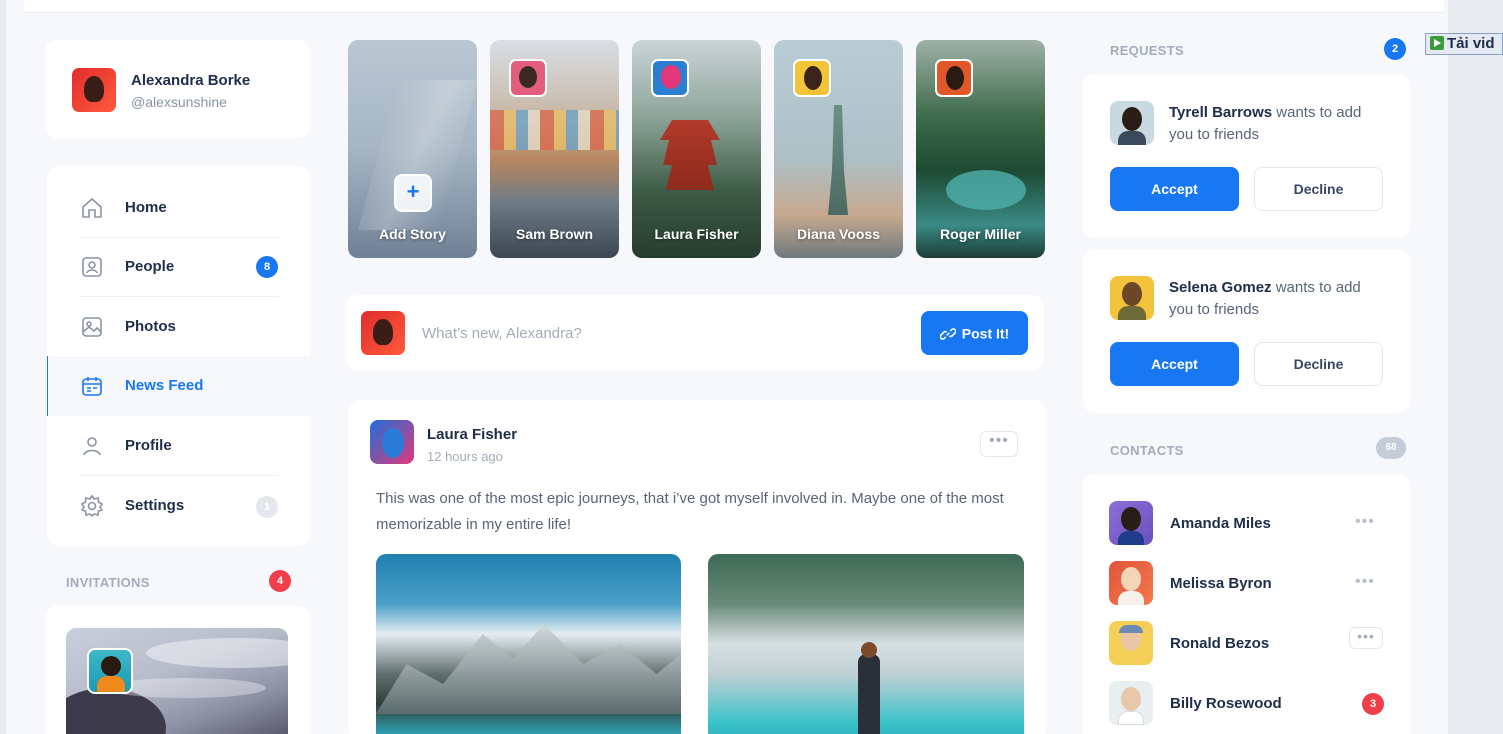 The height and width of the screenshot is (734, 1503). What do you see at coordinates (554, 234) in the screenshot?
I see `story-label: Sam Brown` at bounding box center [554, 234].